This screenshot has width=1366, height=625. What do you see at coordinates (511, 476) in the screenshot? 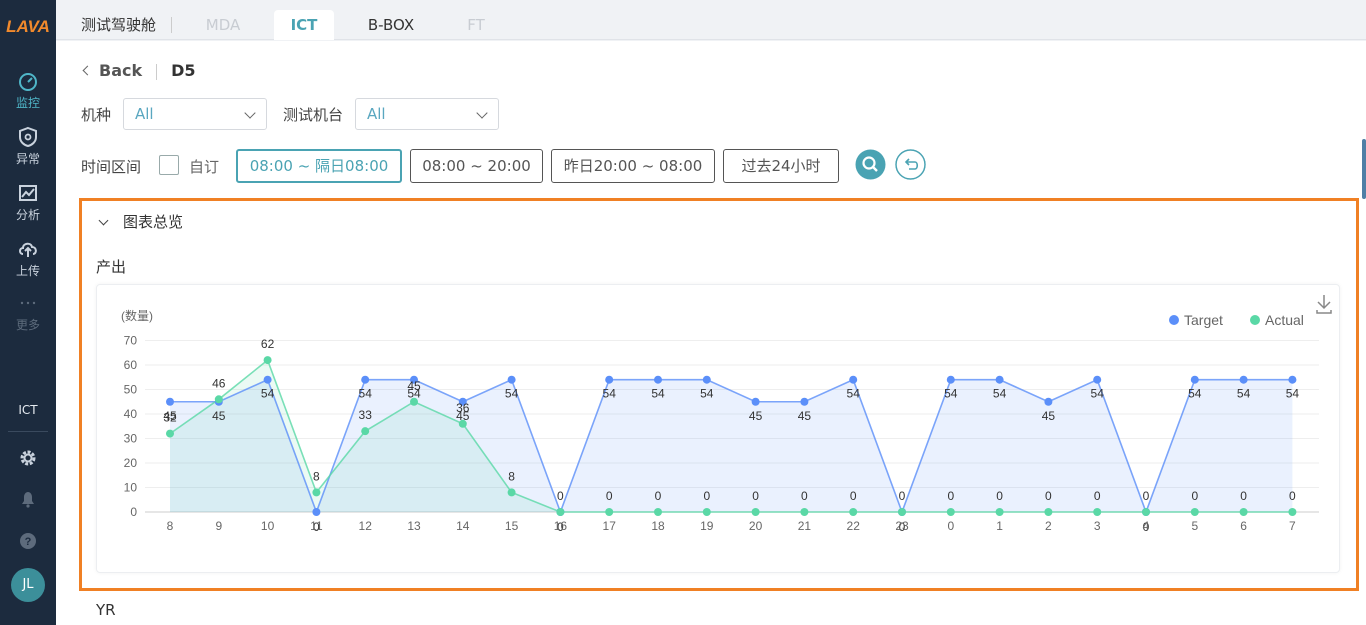
I see `data-label-actual: 8` at bounding box center [511, 476].